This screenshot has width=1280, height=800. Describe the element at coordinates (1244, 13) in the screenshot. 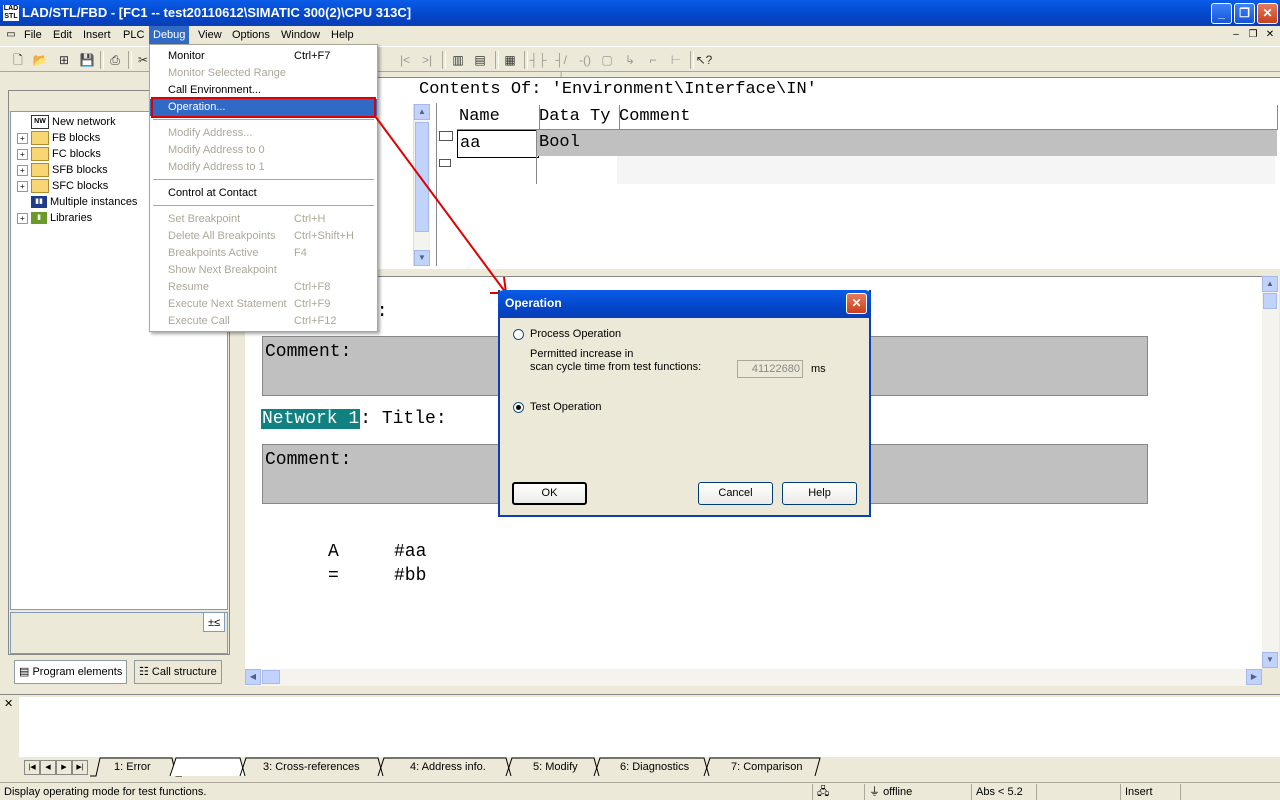

I see `maximize-button: ❐` at that location.